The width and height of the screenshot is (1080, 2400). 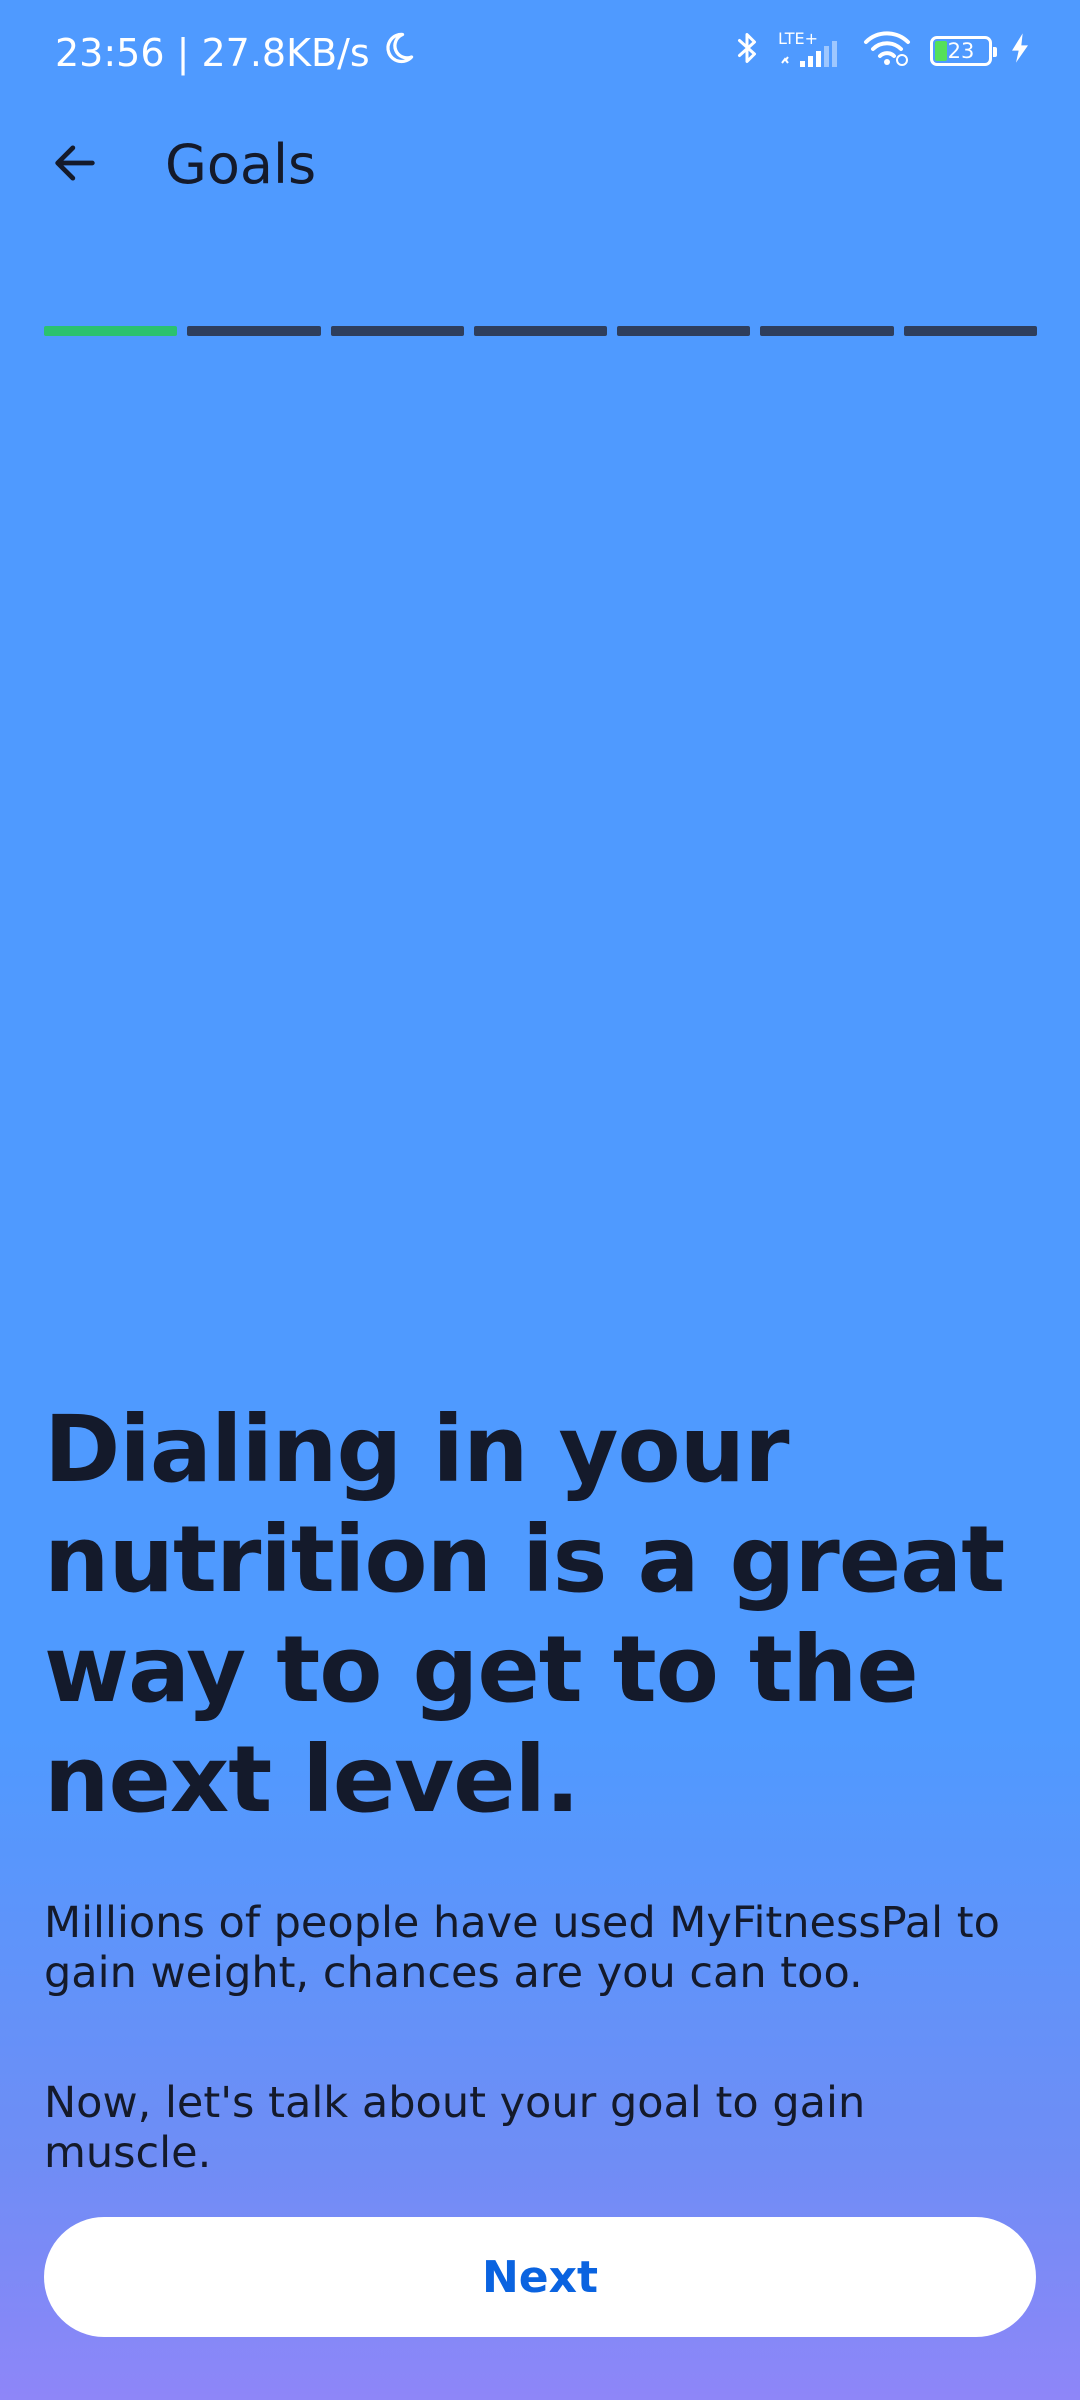 What do you see at coordinates (811, 49) in the screenshot?
I see `signal-icon: LTE+` at bounding box center [811, 49].